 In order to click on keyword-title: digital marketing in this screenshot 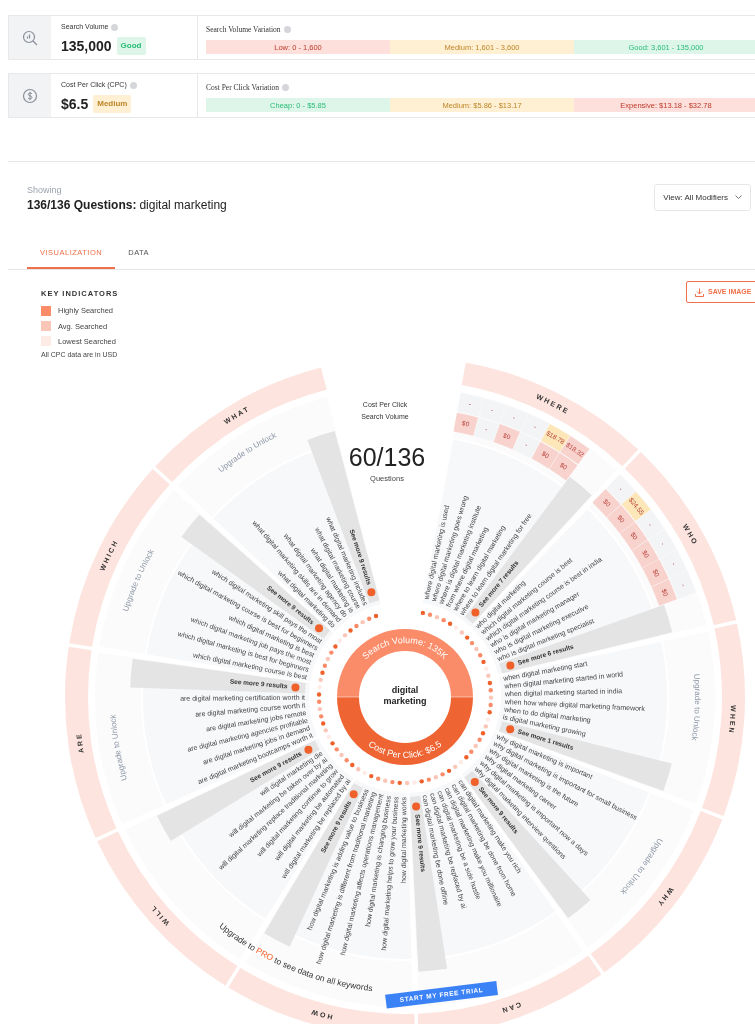, I will do `click(183, 205)`.